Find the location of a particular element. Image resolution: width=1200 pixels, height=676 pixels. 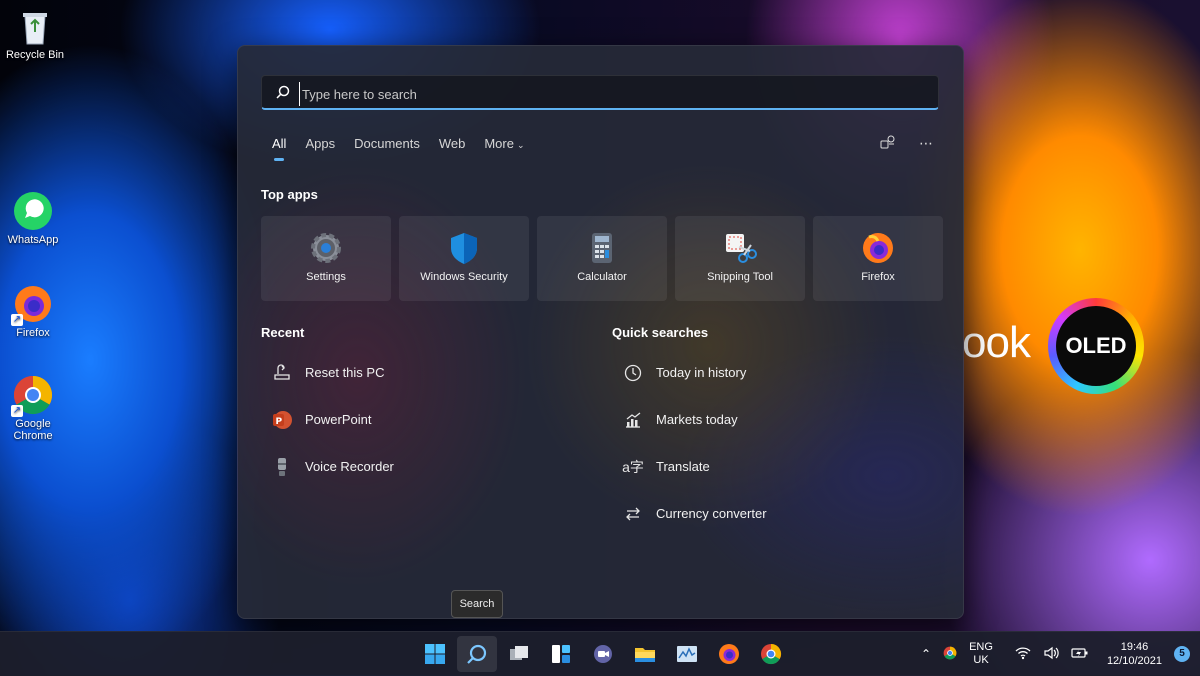

widgets-icon is located at coordinates (561, 654).